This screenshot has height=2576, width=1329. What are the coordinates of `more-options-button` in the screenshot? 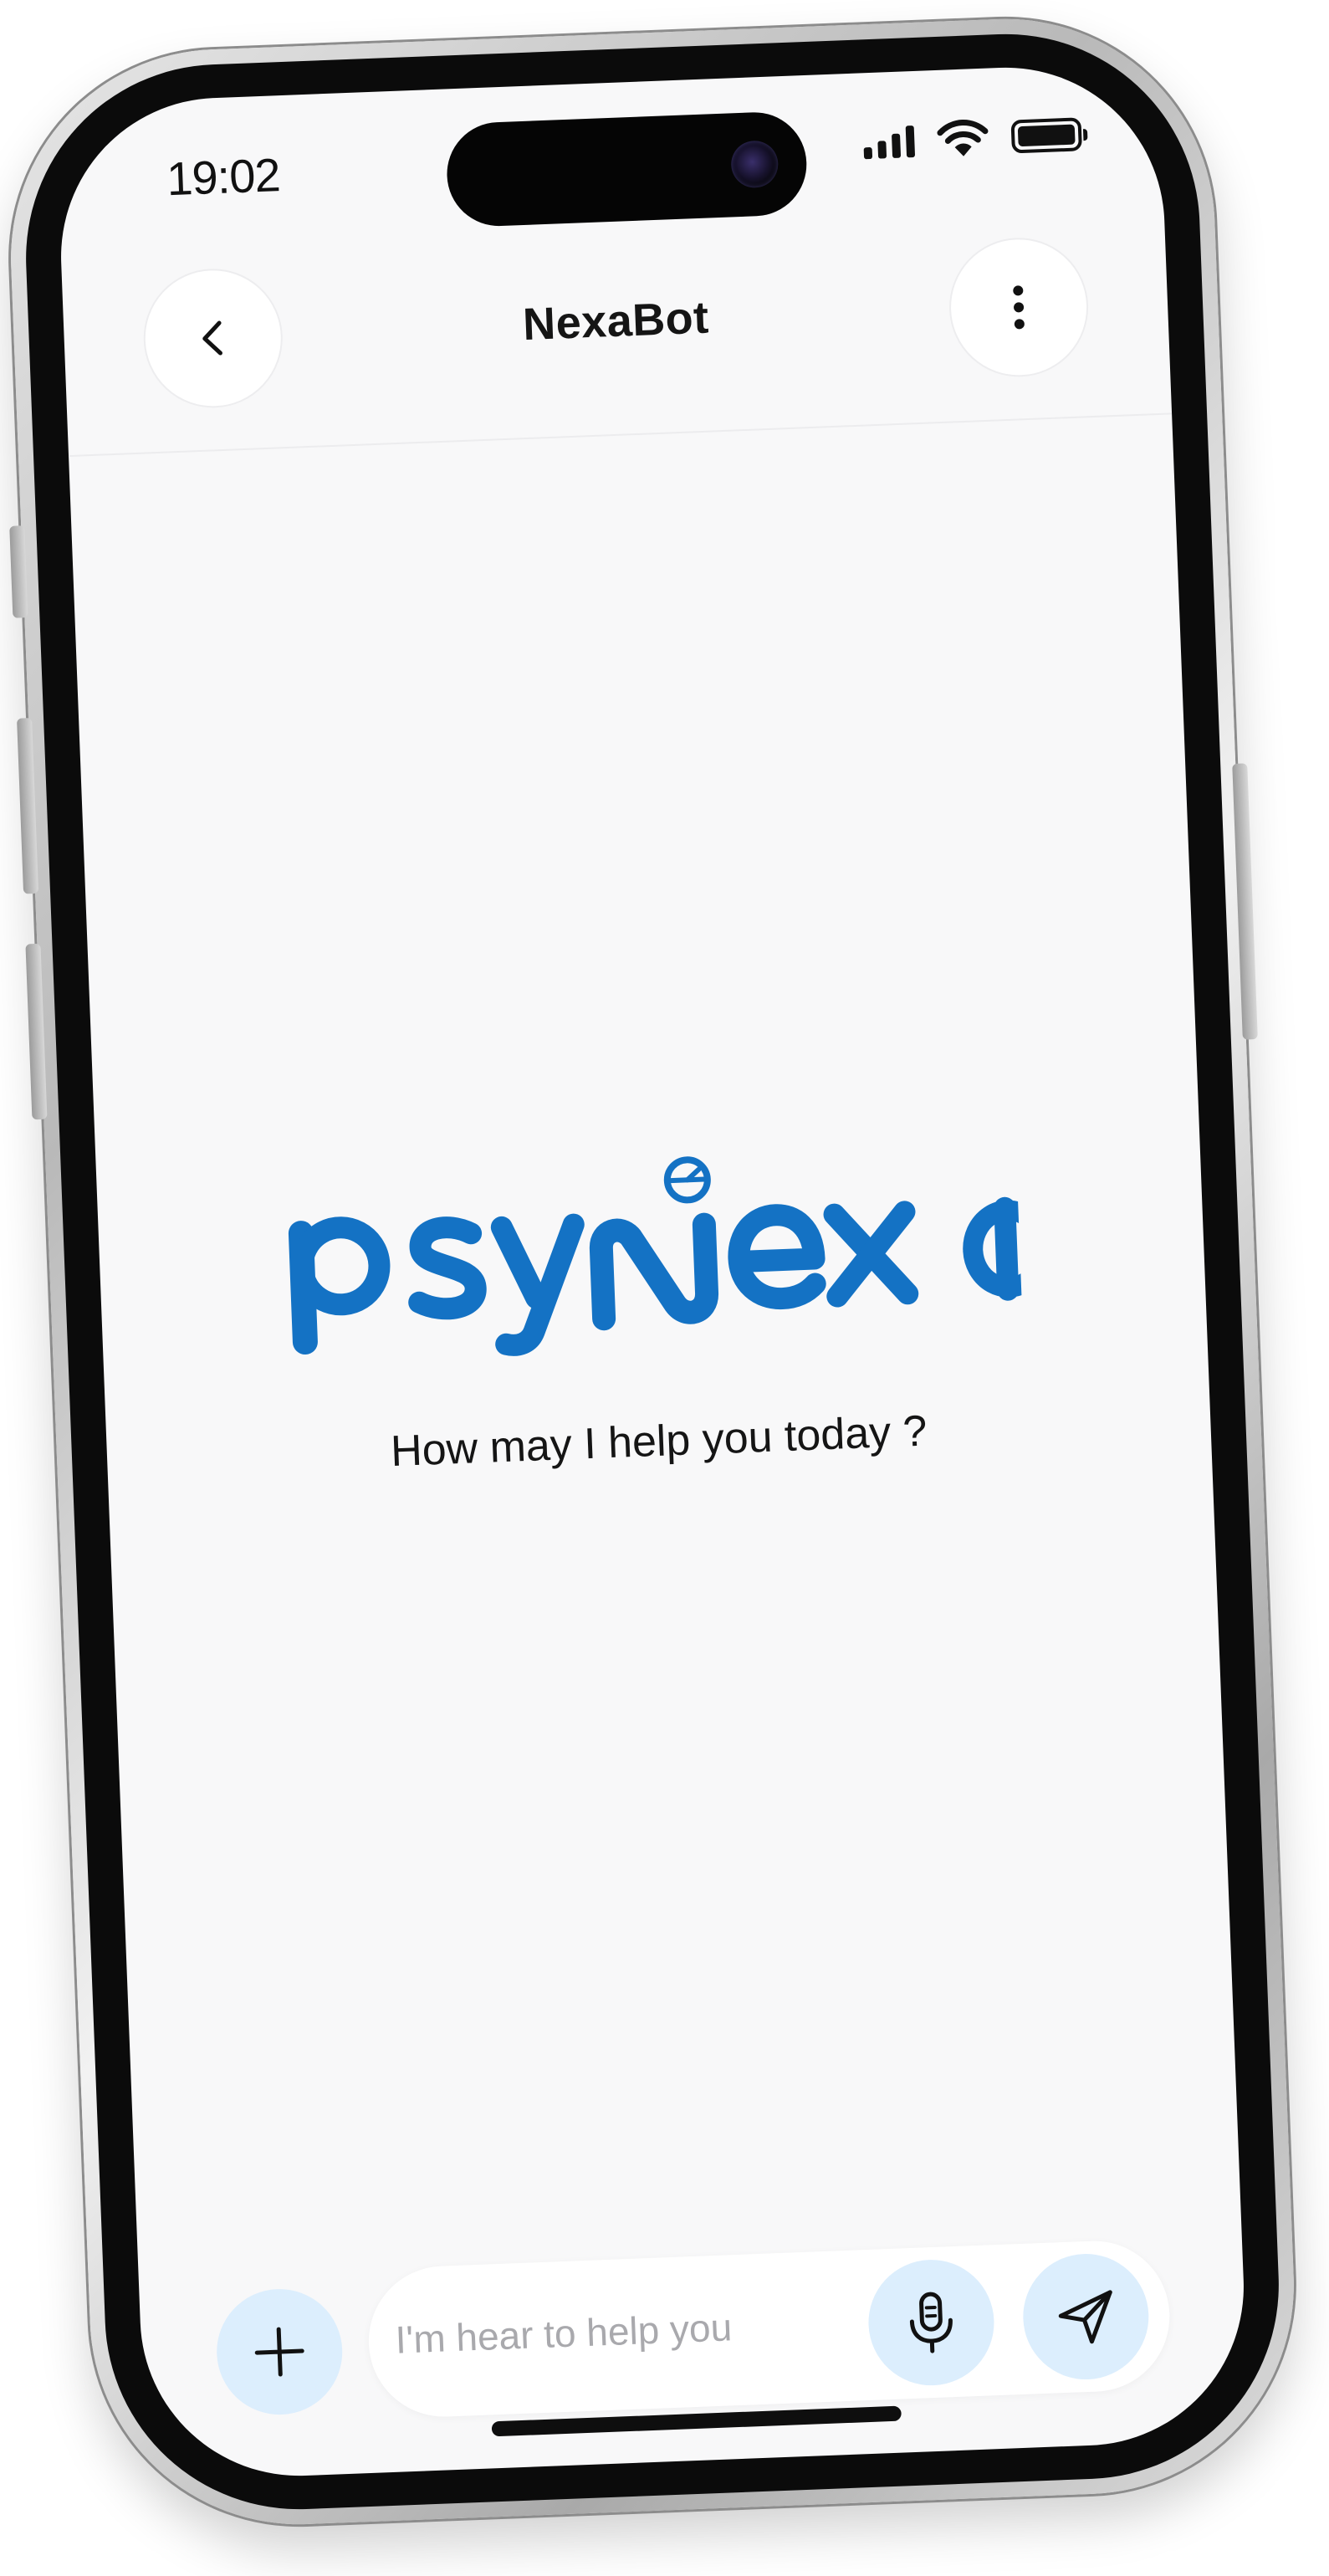 It's located at (1018, 308).